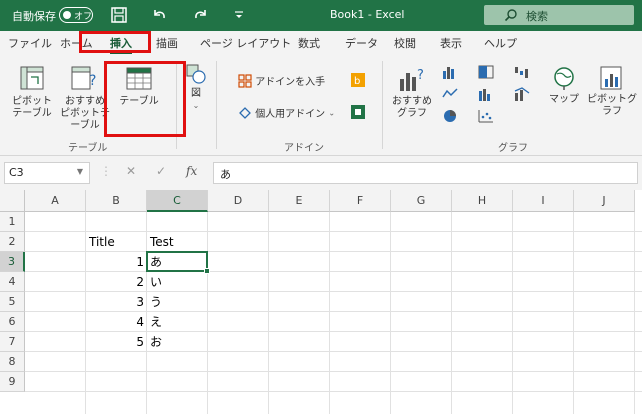 This screenshot has height=414, width=642. Describe the element at coordinates (450, 94) in the screenshot. I see `line-chart-icon` at that location.